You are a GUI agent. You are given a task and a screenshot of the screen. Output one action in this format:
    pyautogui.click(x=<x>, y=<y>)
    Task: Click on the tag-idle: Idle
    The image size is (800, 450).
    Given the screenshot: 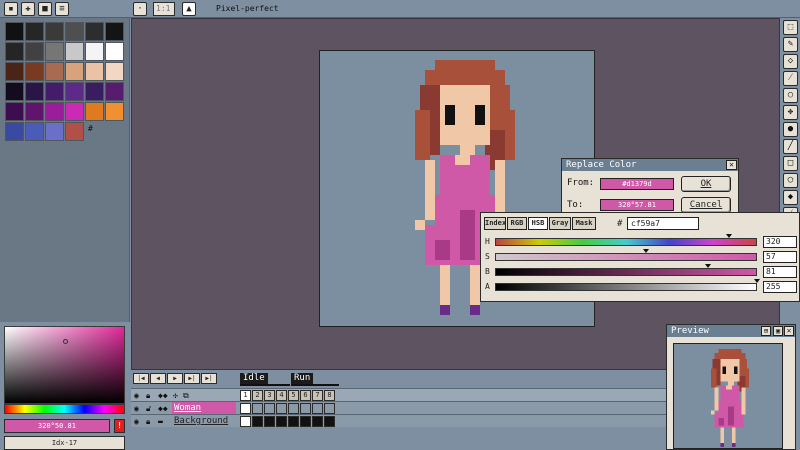 What is the action you would take?
    pyautogui.click(x=254, y=378)
    